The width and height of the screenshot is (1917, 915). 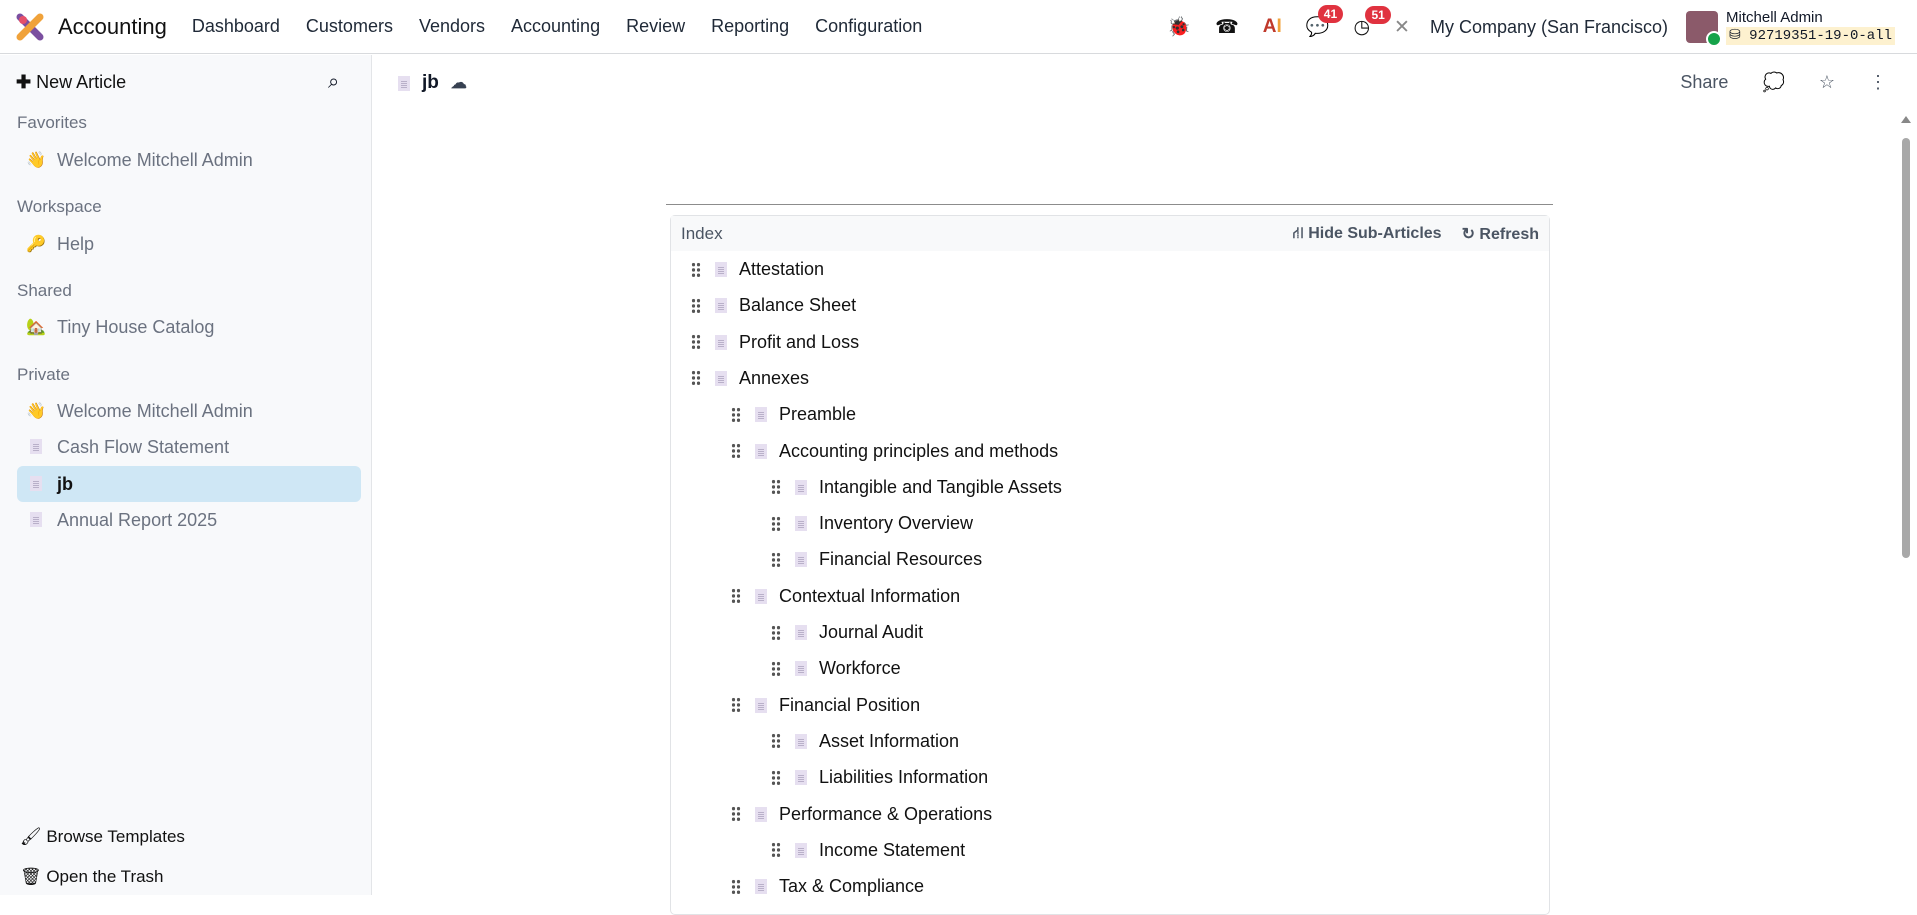 I want to click on menu-accounting: Accounting, so click(x=555, y=26).